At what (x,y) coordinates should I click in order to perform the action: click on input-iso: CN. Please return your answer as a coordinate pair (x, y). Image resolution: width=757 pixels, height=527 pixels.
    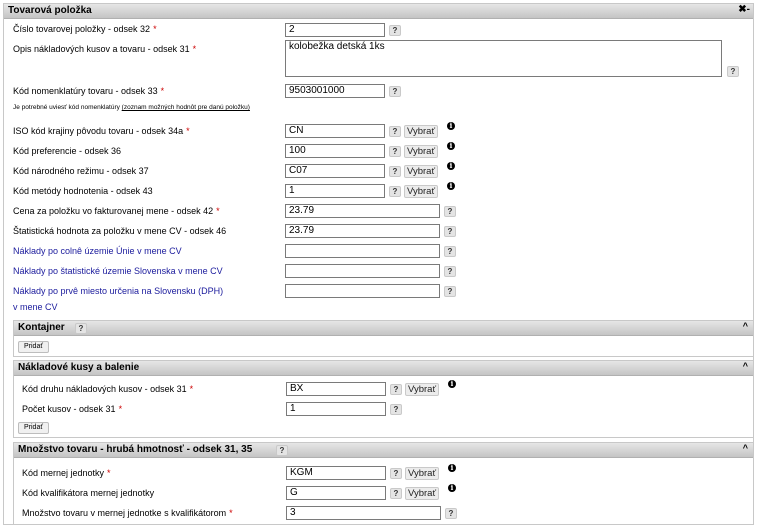
    Looking at the image, I should click on (335, 131).